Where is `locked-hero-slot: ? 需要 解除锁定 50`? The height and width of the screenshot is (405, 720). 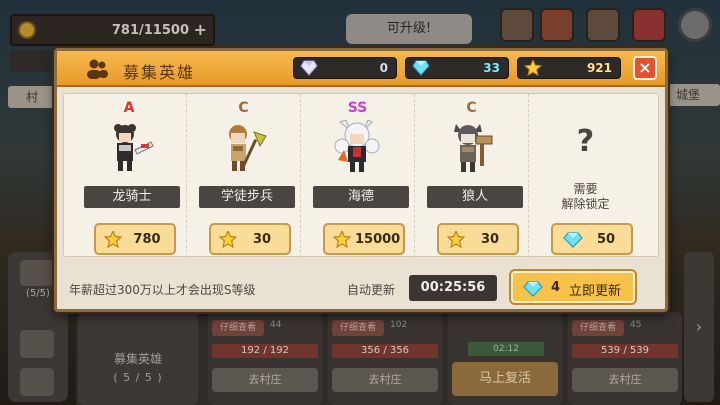 locked-hero-slot: ? 需要 解除锁定 50 is located at coordinates (585, 176).